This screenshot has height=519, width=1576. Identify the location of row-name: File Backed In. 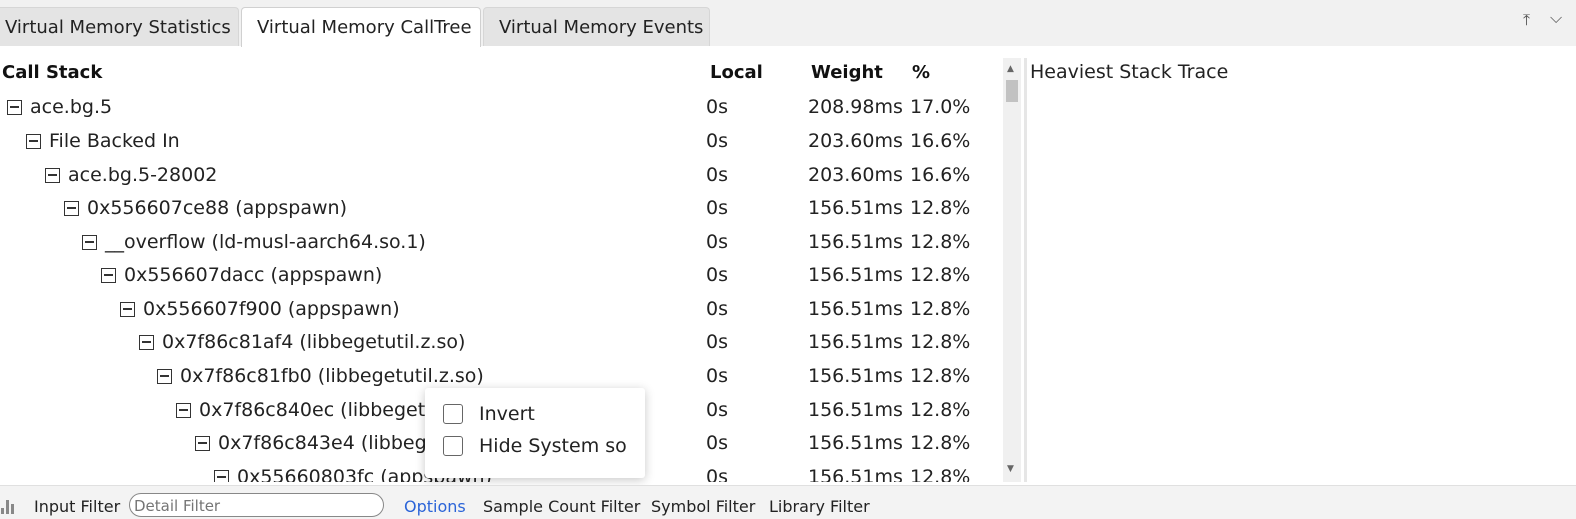
(114, 141).